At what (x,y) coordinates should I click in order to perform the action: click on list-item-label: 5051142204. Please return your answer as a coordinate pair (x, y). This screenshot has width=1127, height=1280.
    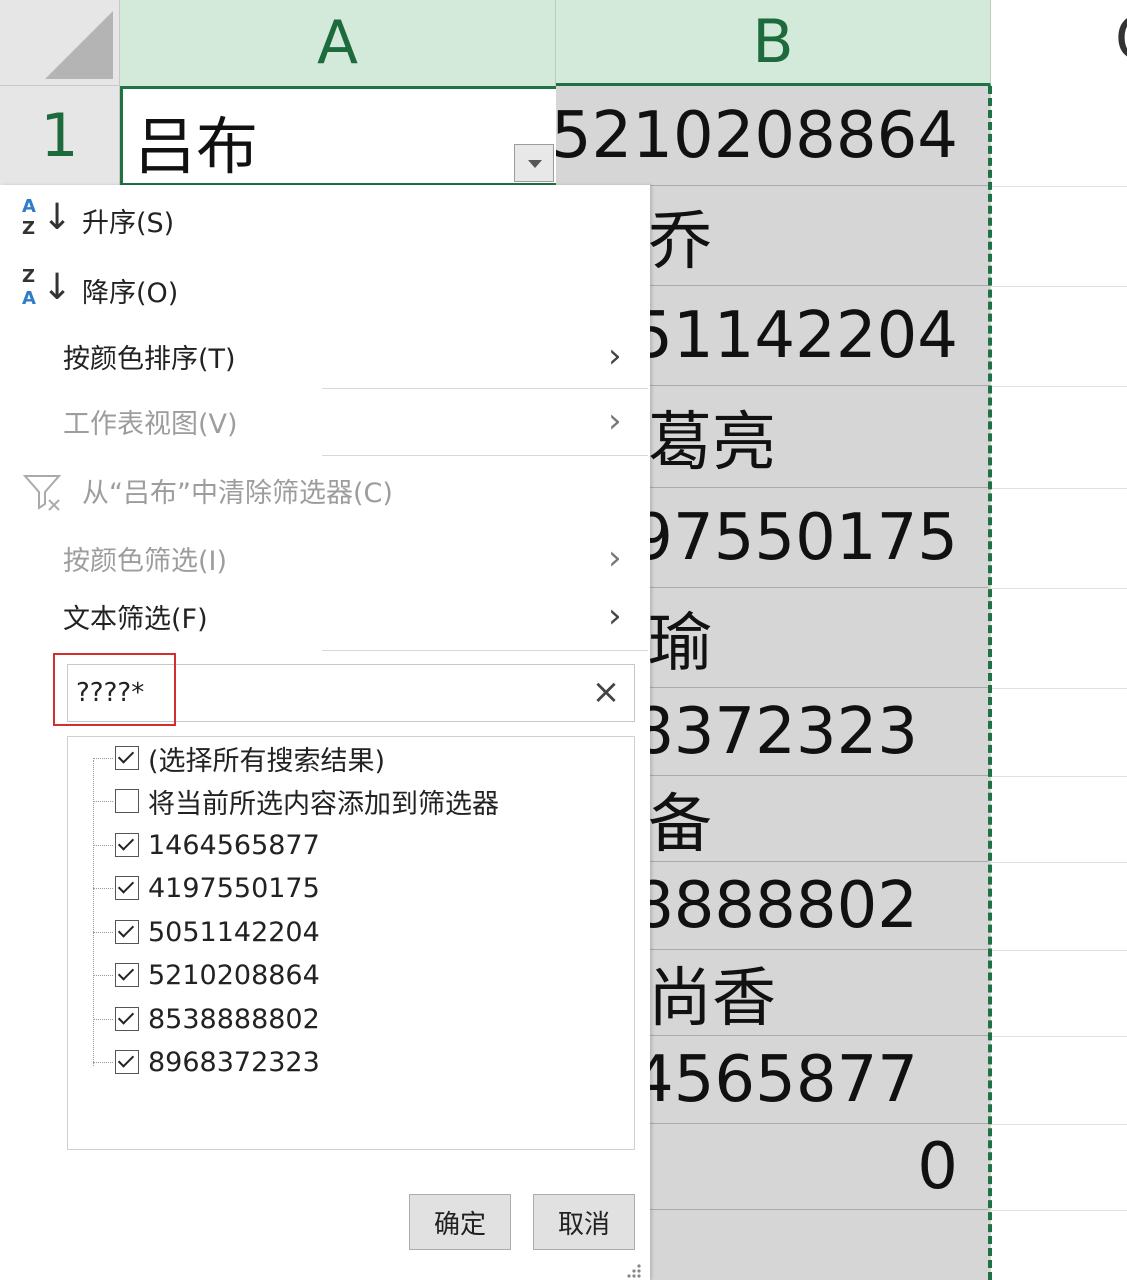
    Looking at the image, I should click on (234, 932).